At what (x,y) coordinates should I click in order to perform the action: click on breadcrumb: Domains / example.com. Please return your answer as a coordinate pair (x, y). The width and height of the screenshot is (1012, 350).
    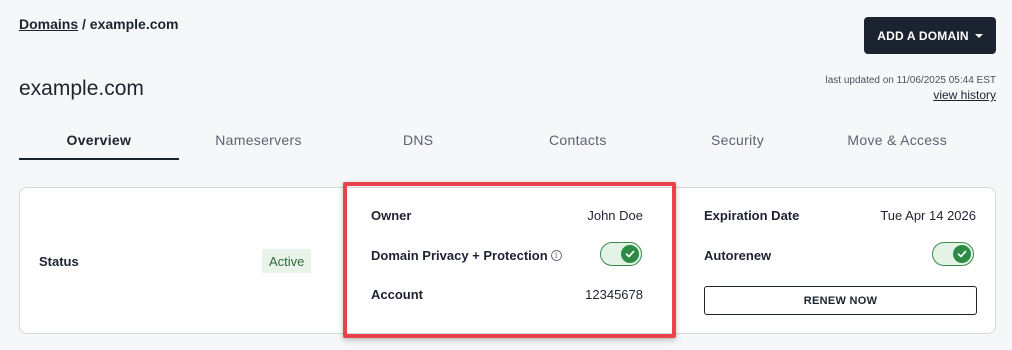
    Looking at the image, I should click on (99, 24).